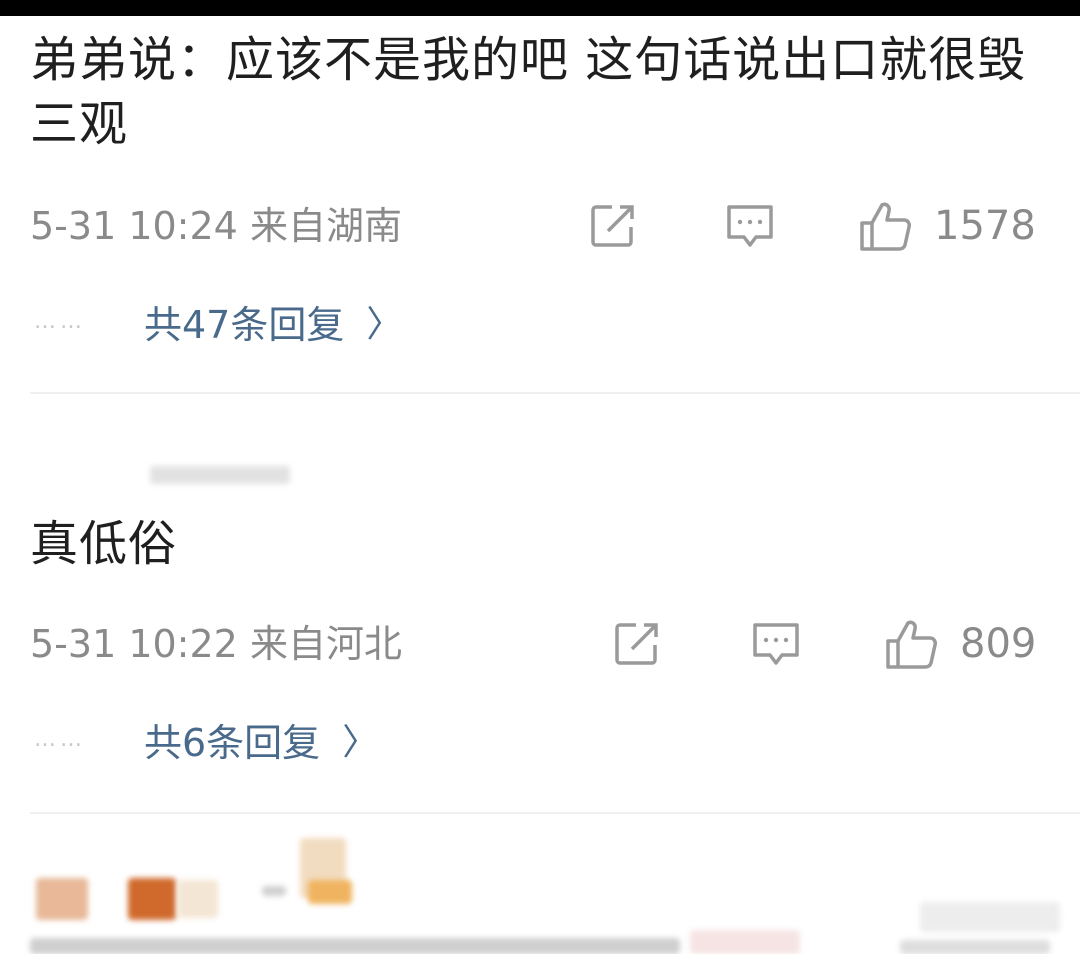 This screenshot has width=1080, height=954. Describe the element at coordinates (325, 644) in the screenshot. I see `comment-location: 来自河北` at that location.